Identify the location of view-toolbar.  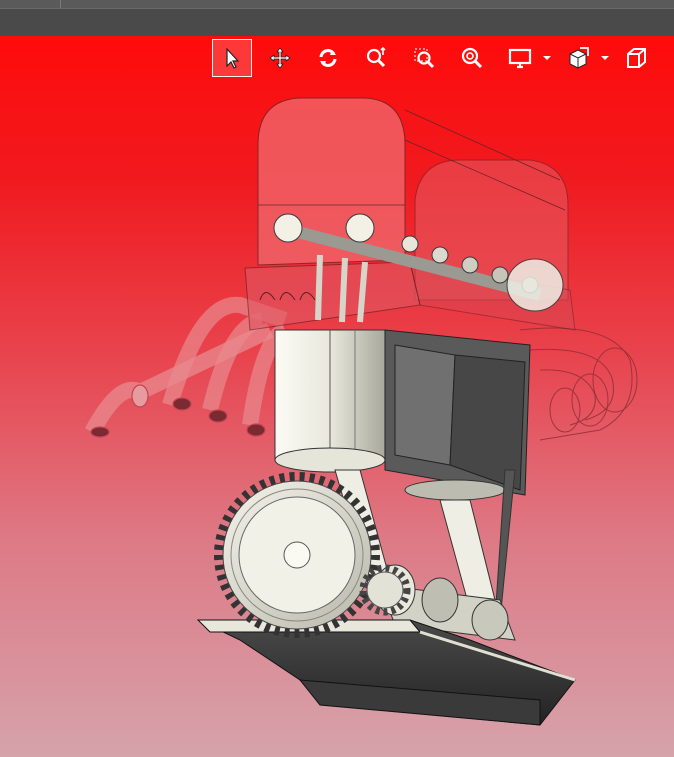
(438, 58).